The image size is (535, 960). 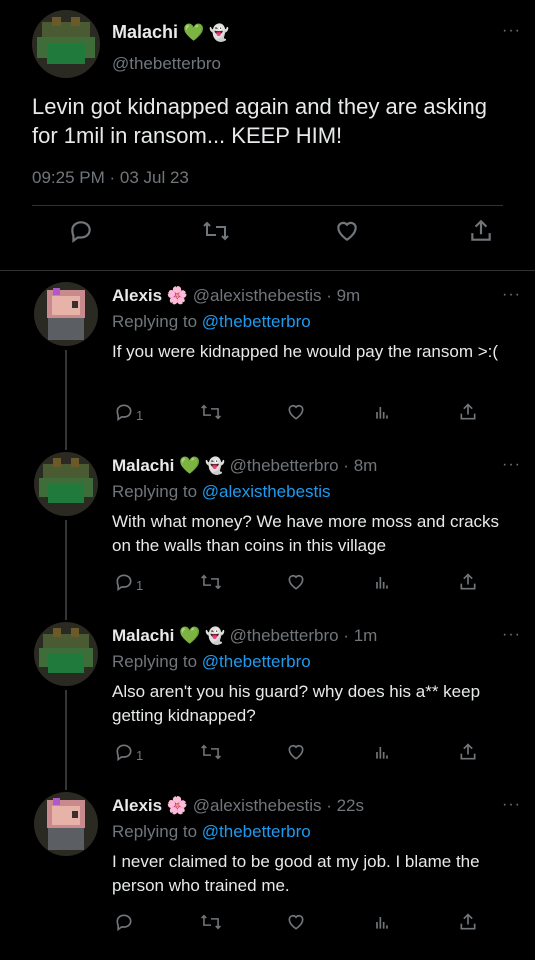 What do you see at coordinates (110, 177) in the screenshot?
I see `timestamp: 09:25 PM · 03 Jul 23` at bounding box center [110, 177].